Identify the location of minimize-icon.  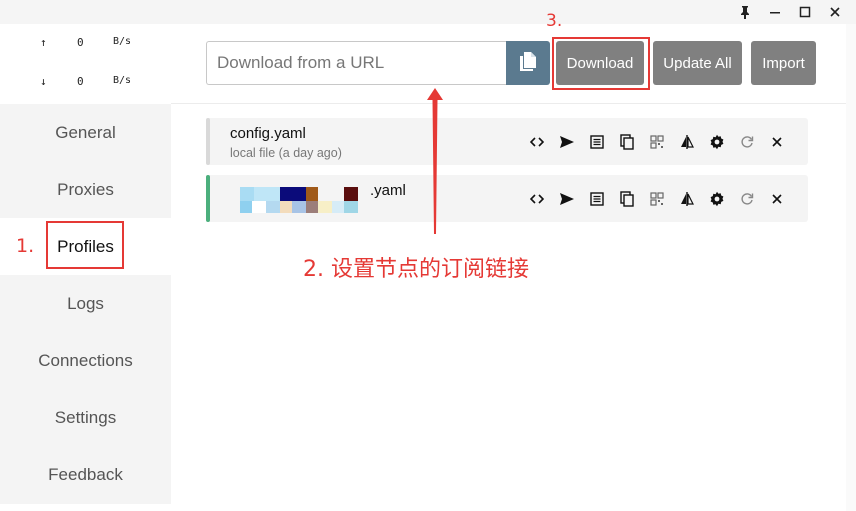
(775, 12).